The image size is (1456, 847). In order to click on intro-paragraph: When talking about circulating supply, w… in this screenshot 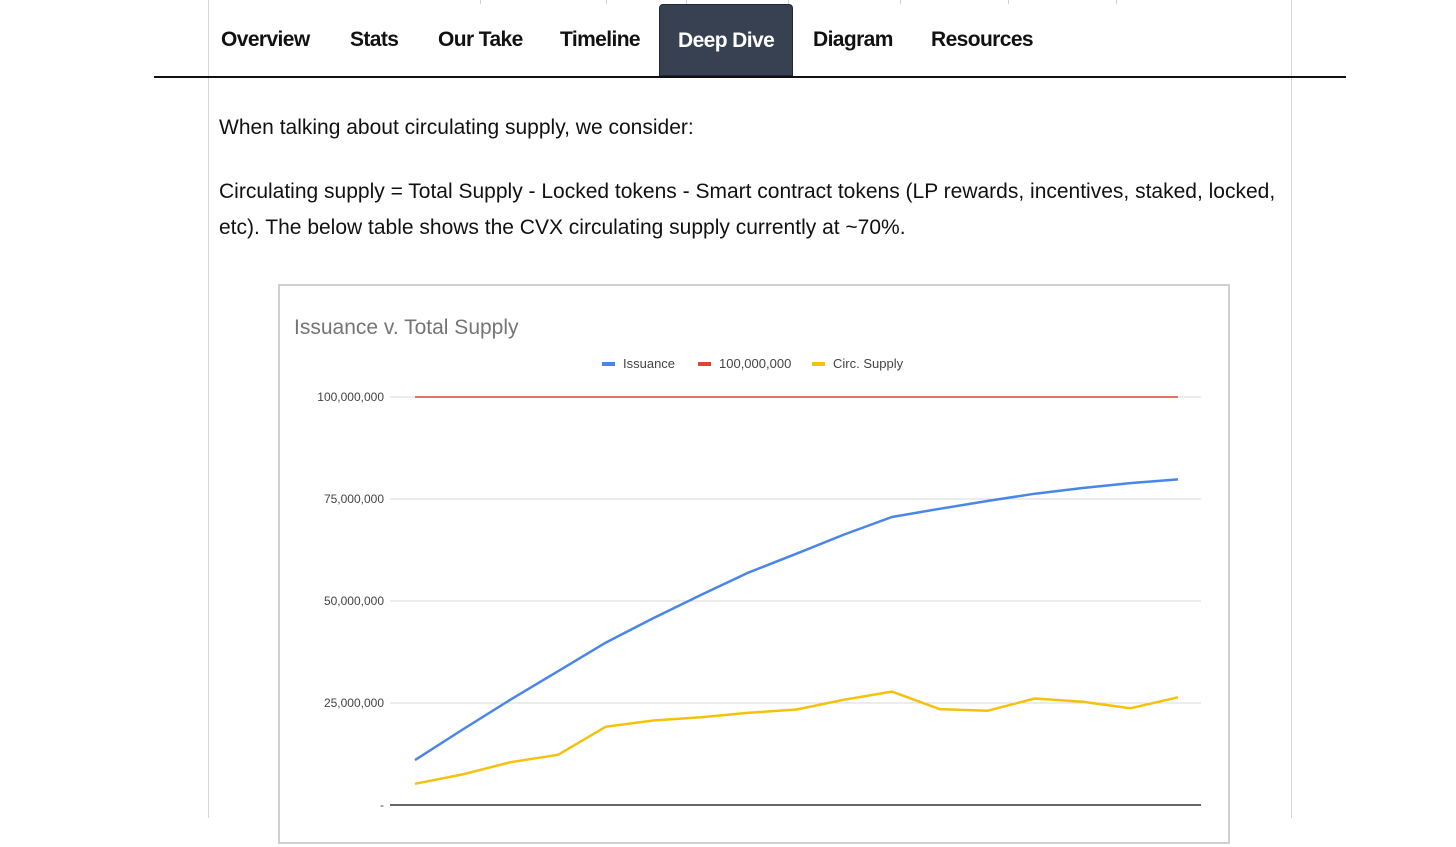, I will do `click(456, 127)`.